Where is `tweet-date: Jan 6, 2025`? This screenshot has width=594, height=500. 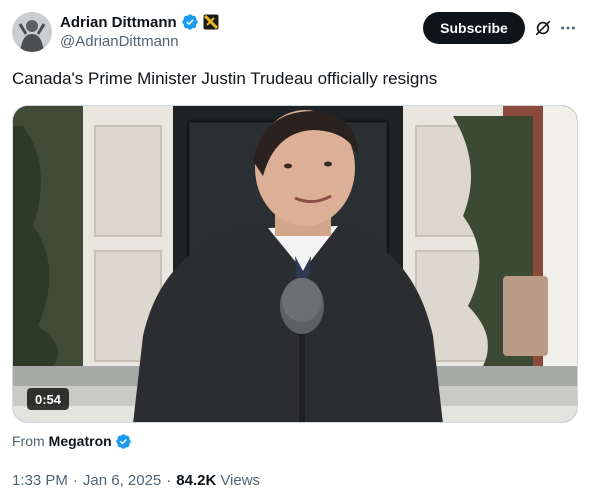 tweet-date: Jan 6, 2025 is located at coordinates (122, 480).